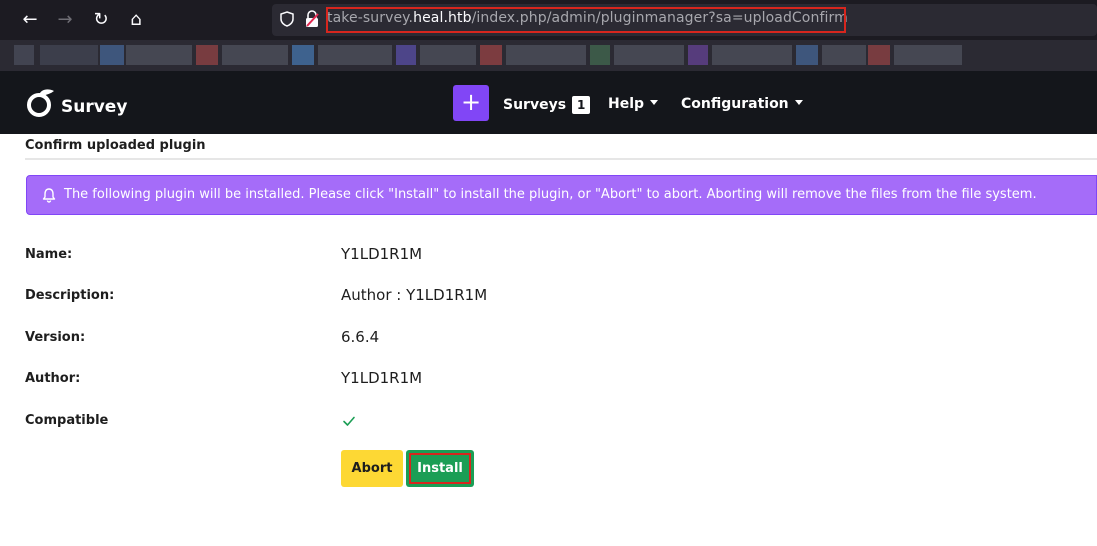 Image resolution: width=1097 pixels, height=546 pixels. What do you see at coordinates (67, 420) in the screenshot?
I see `compatible-label: Compatible` at bounding box center [67, 420].